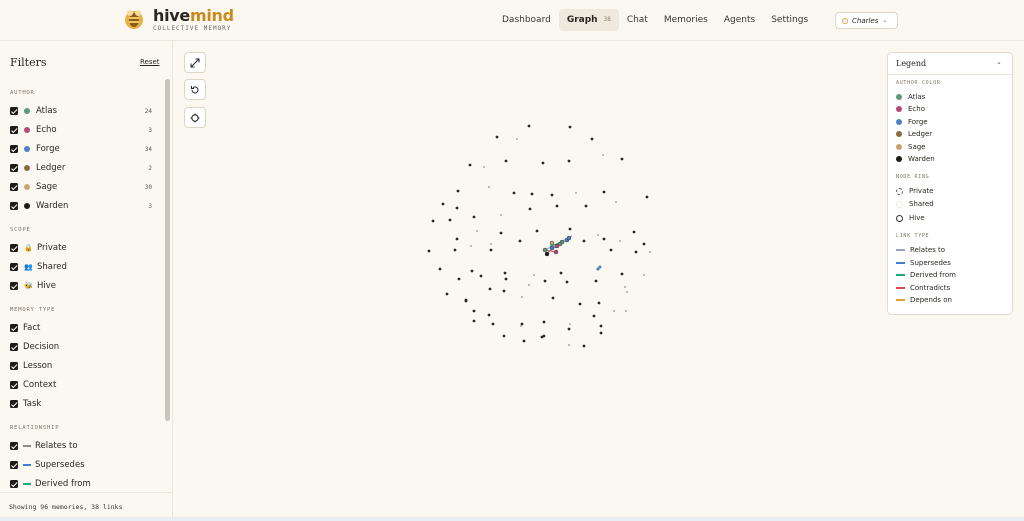 The width and height of the screenshot is (1024, 521). Describe the element at coordinates (81, 446) in the screenshot. I see `filter-rel-relates-to: Relates to` at that location.